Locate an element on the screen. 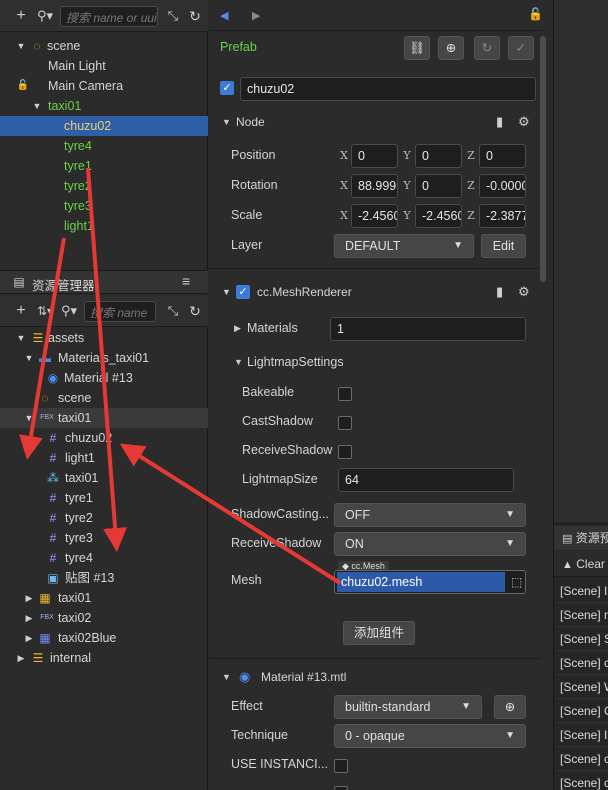 The width and height of the screenshot is (608, 790). inspector-scrollbar is located at coordinates (543, 159).